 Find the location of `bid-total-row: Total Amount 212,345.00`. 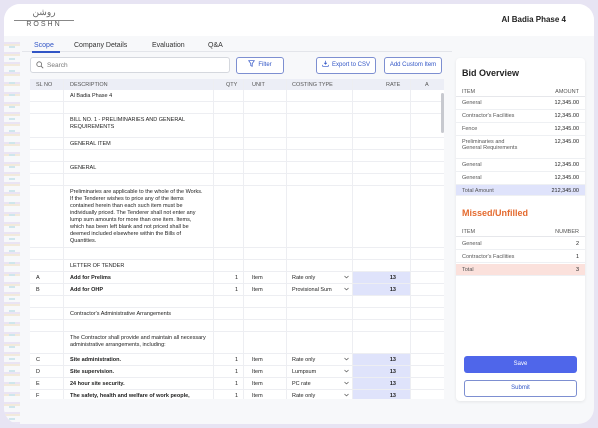

bid-total-row: Total Amount 212,345.00 is located at coordinates (520, 190).